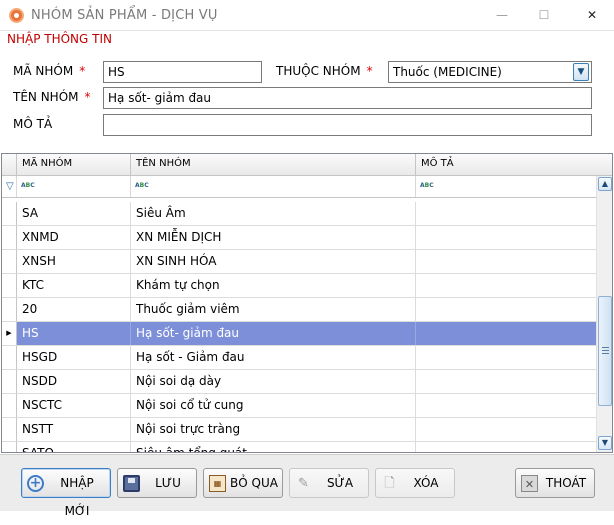  What do you see at coordinates (273, 429) in the screenshot?
I see `cell-ten-nhom: Nội soi trực tràng` at bounding box center [273, 429].